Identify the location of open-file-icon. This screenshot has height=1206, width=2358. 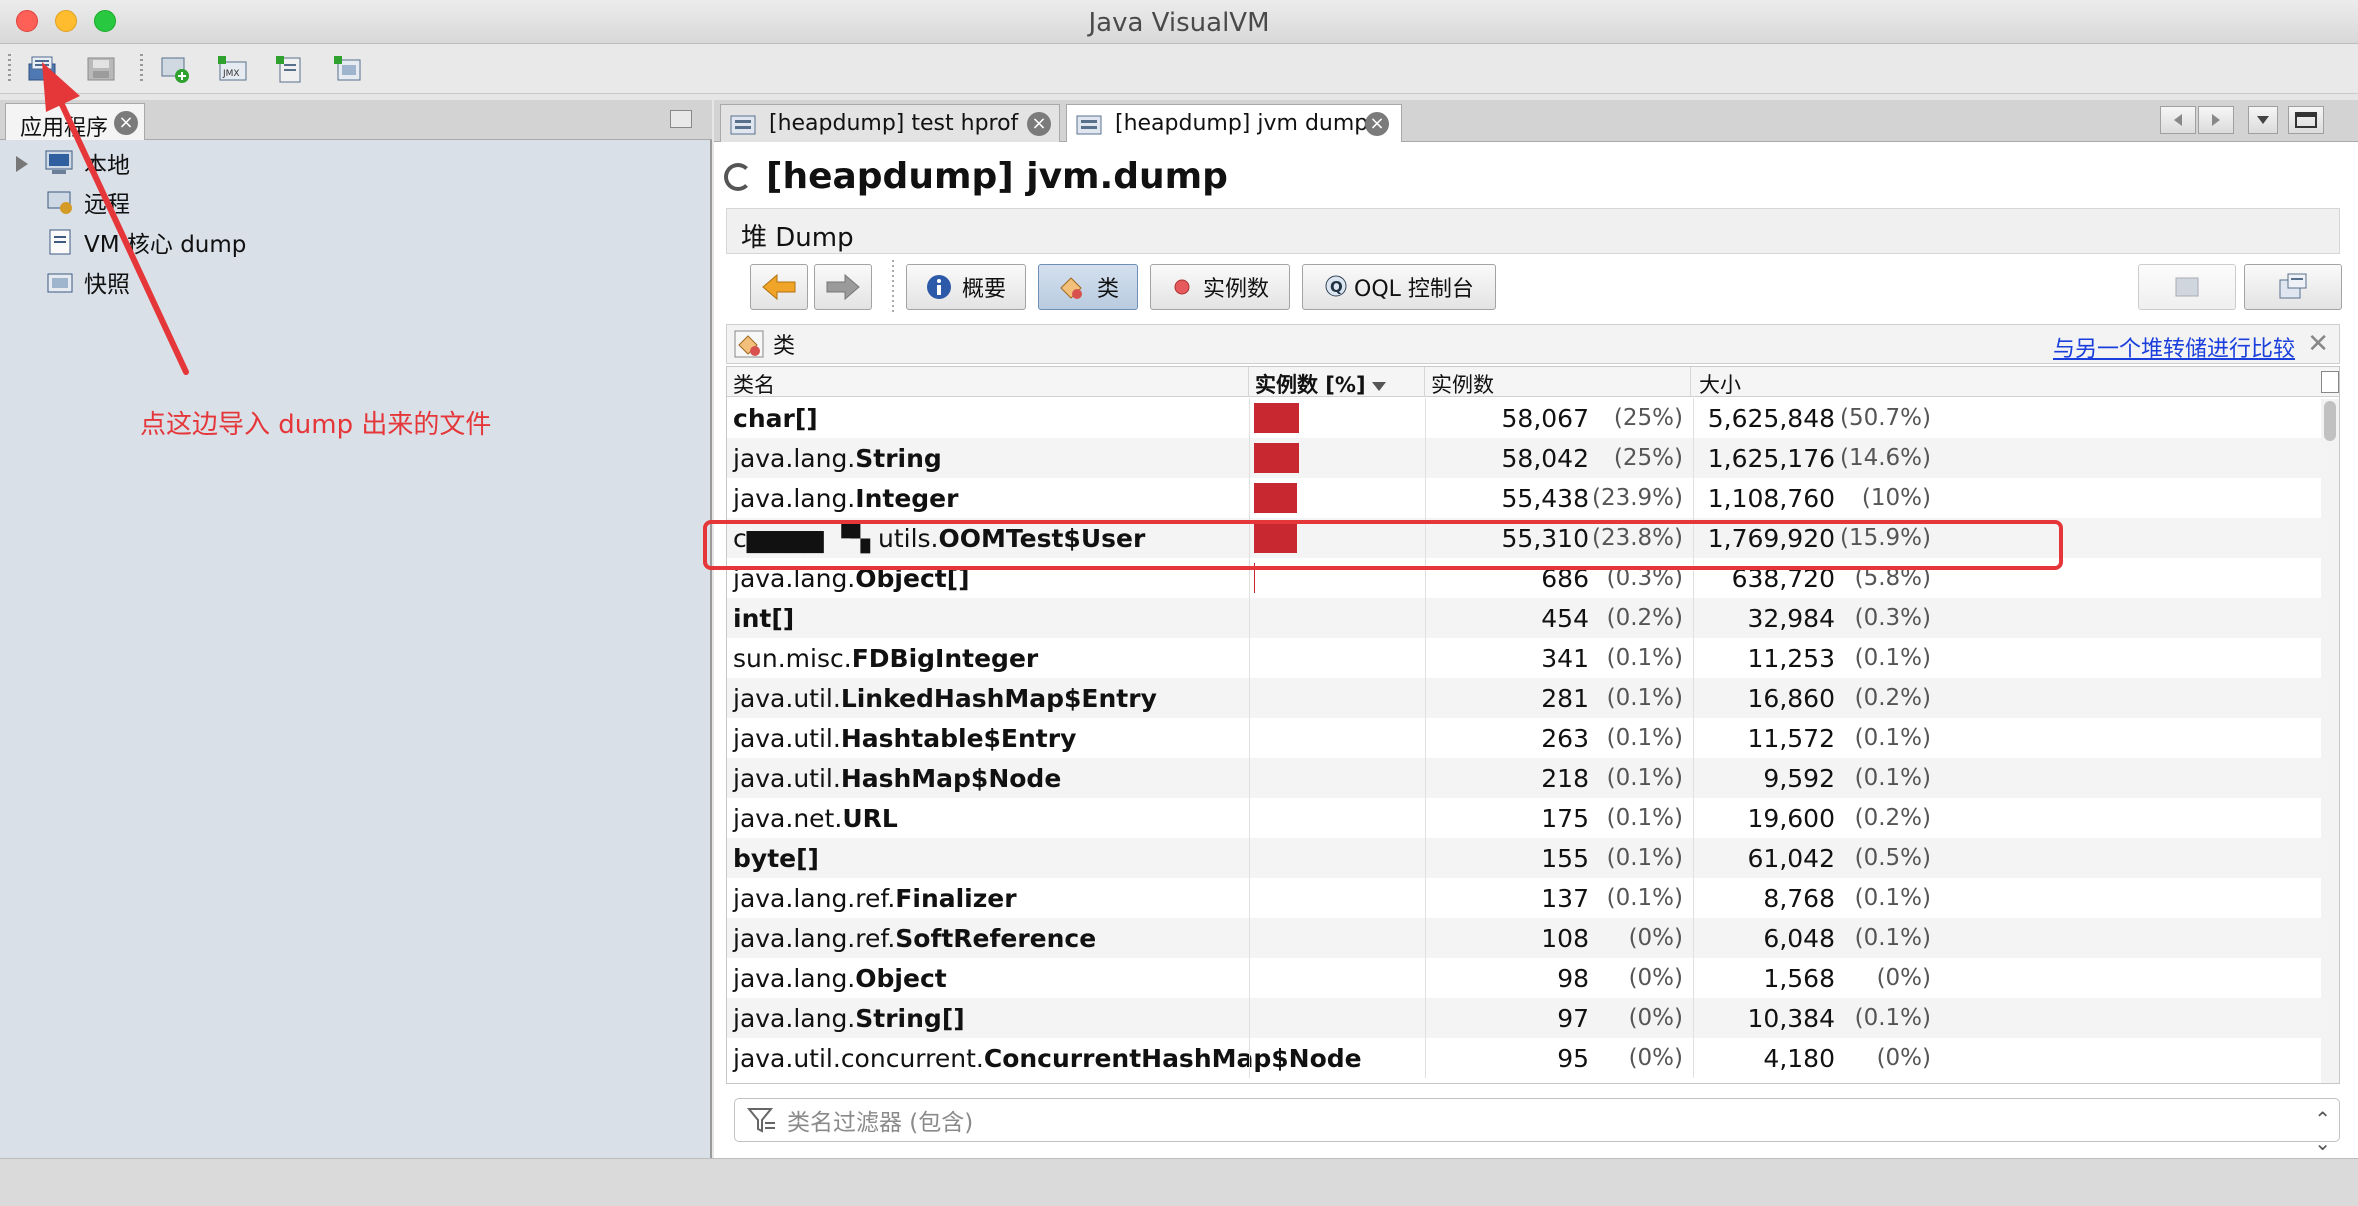
(42, 68).